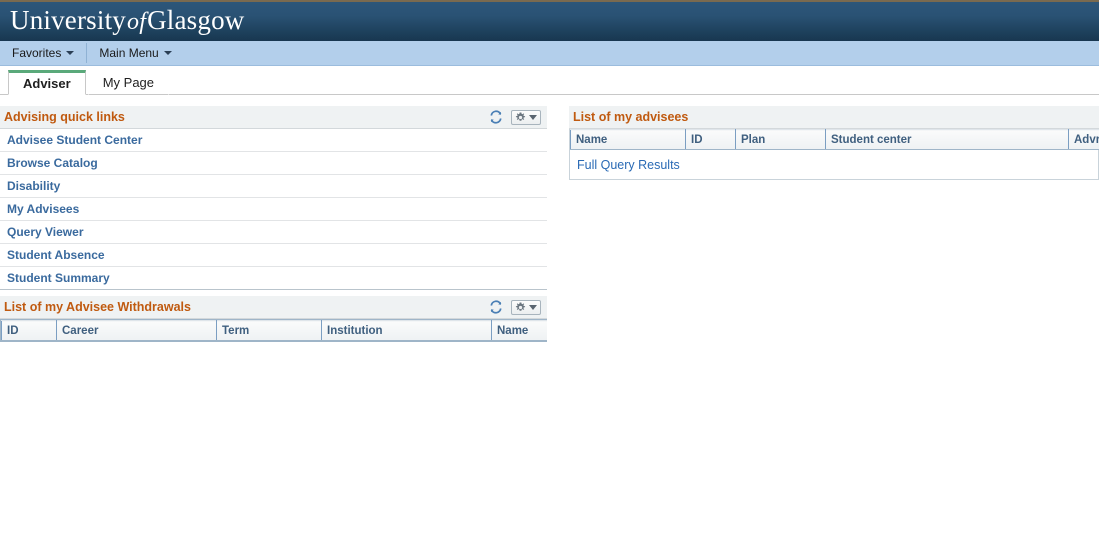 This screenshot has width=1099, height=549. Describe the element at coordinates (631, 117) in the screenshot. I see `pagelet-title-advisees: List of my advisees` at that location.